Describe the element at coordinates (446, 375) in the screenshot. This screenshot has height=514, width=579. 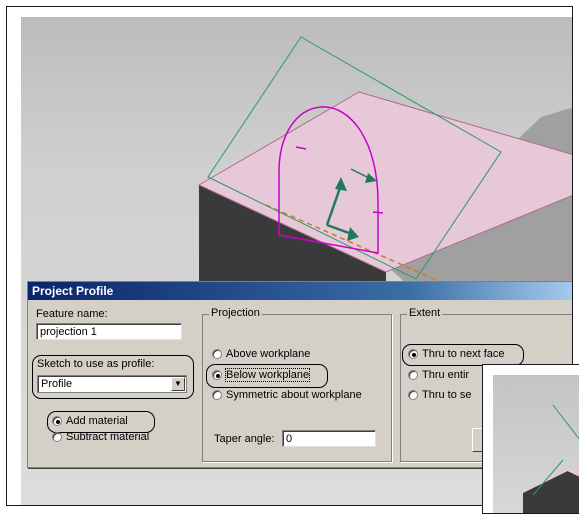
I see `thru-entire-label: Thru entir` at that location.